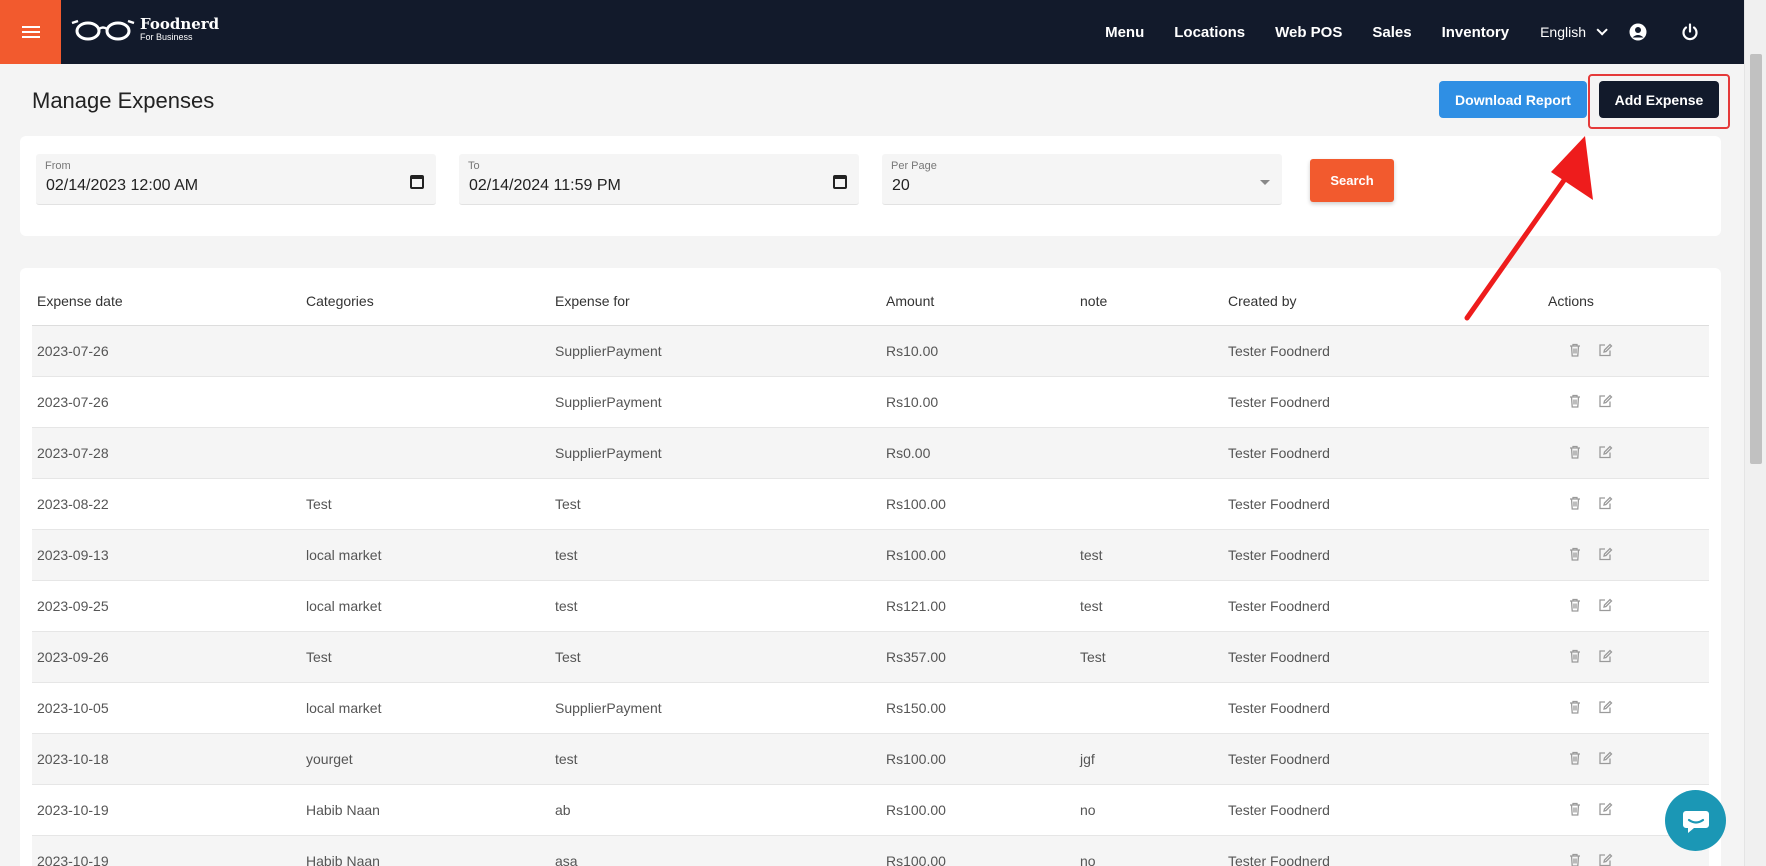 Image resolution: width=1766 pixels, height=866 pixels. What do you see at coordinates (916, 606) in the screenshot?
I see `cell-amount: Rs121.00` at bounding box center [916, 606].